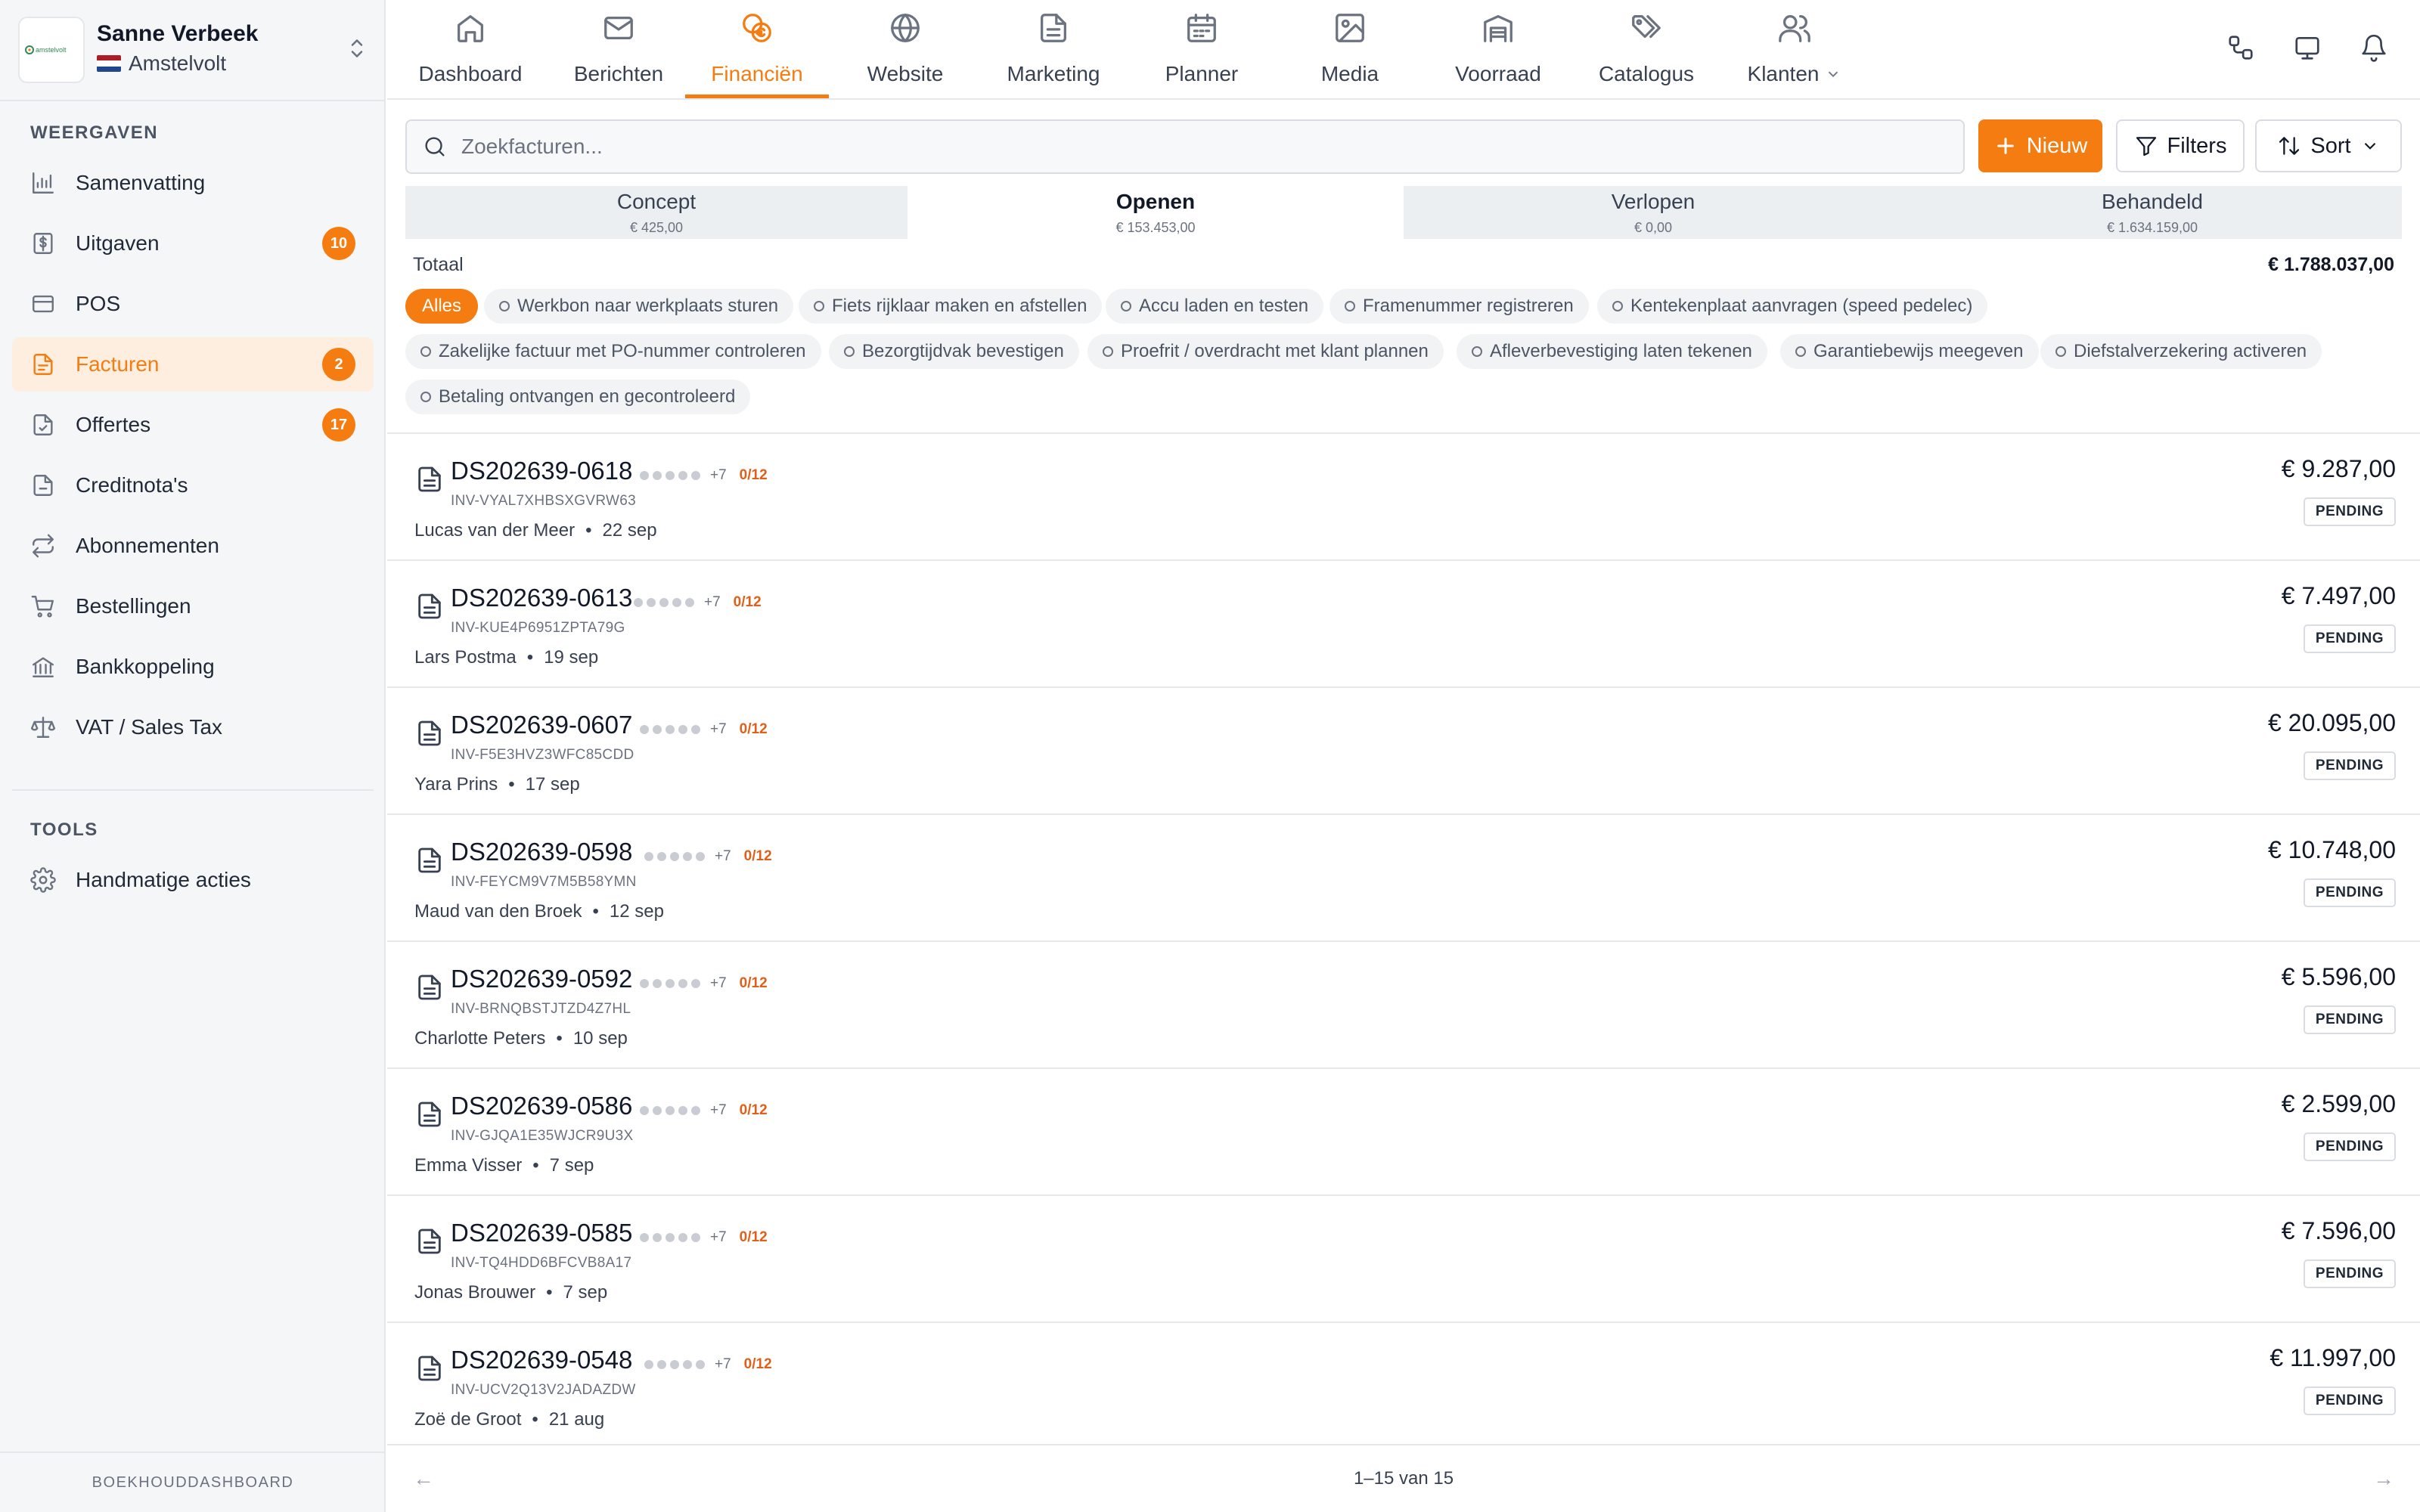 The height and width of the screenshot is (1512, 2420). I want to click on account-switcher: amstelvolt Sanne Verbeek Amstelvolt, so click(196, 50).